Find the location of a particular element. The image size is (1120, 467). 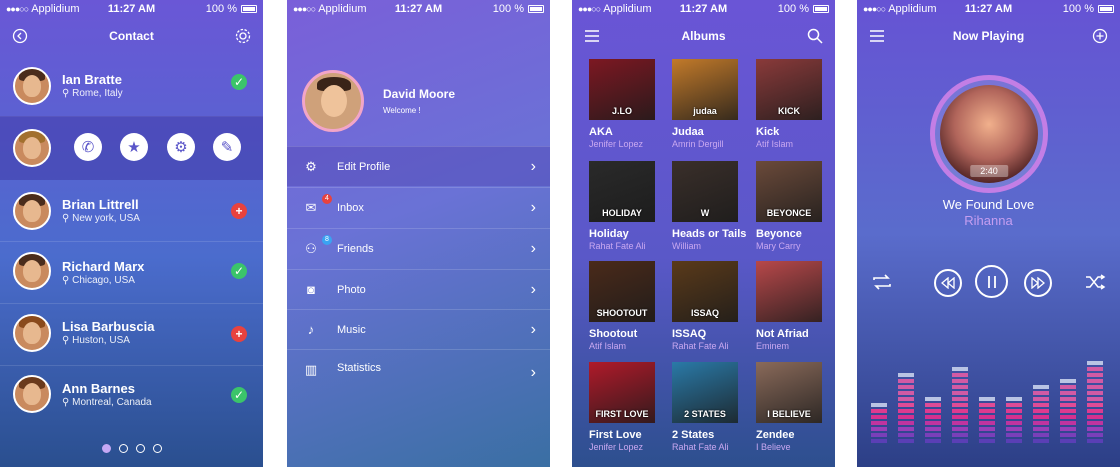

album-cover: J.LO is located at coordinates (622, 89).